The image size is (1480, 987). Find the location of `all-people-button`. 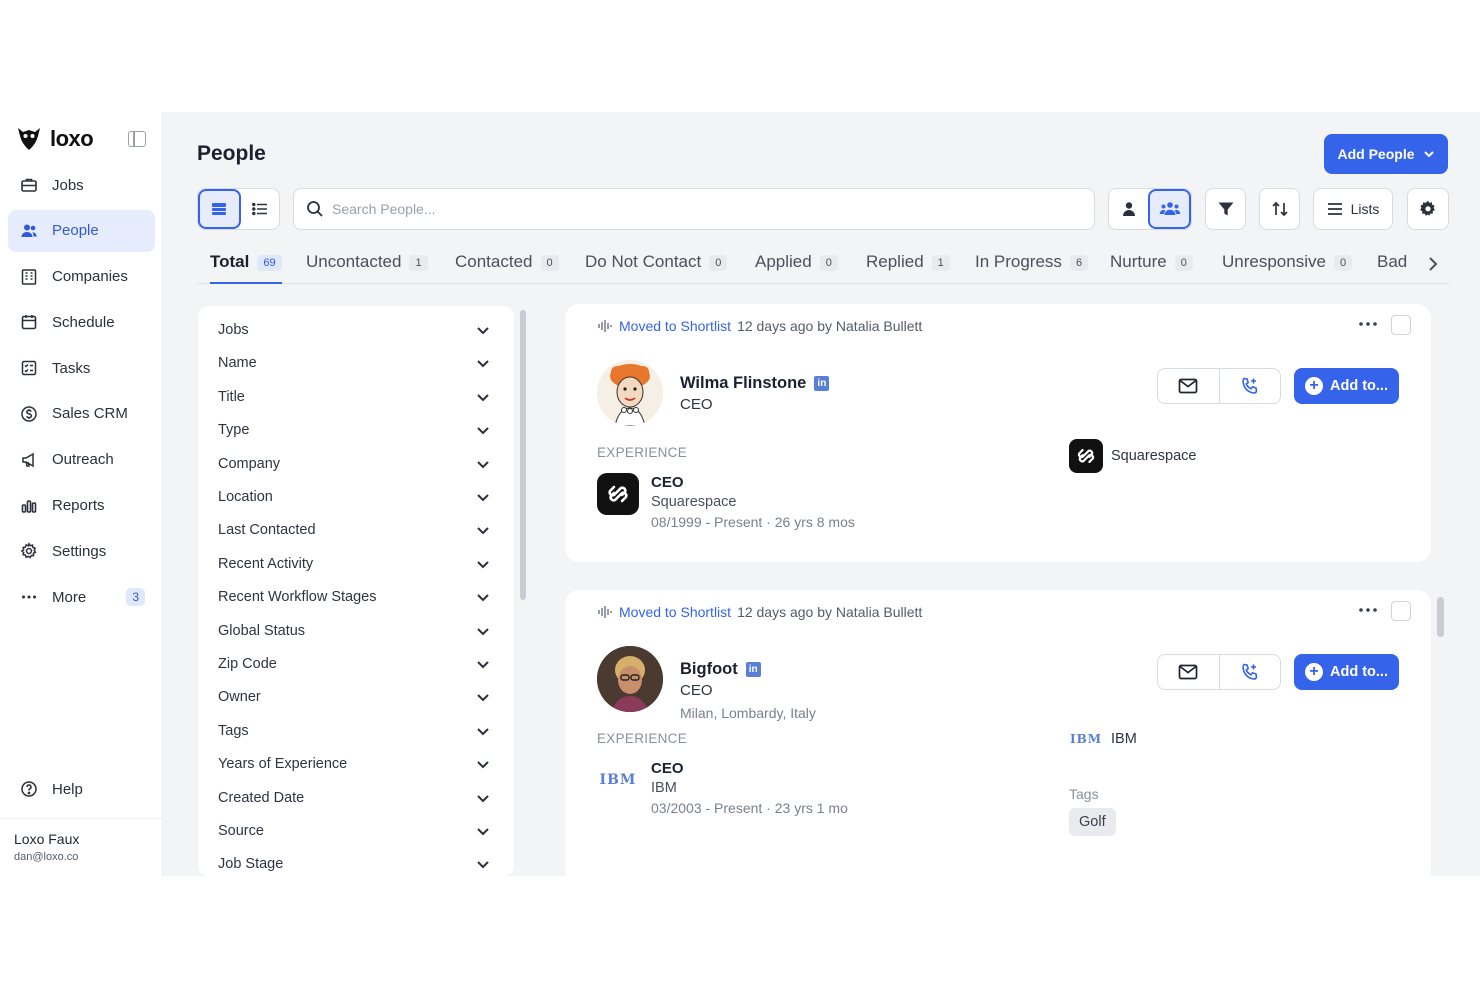

all-people-button is located at coordinates (1169, 209).